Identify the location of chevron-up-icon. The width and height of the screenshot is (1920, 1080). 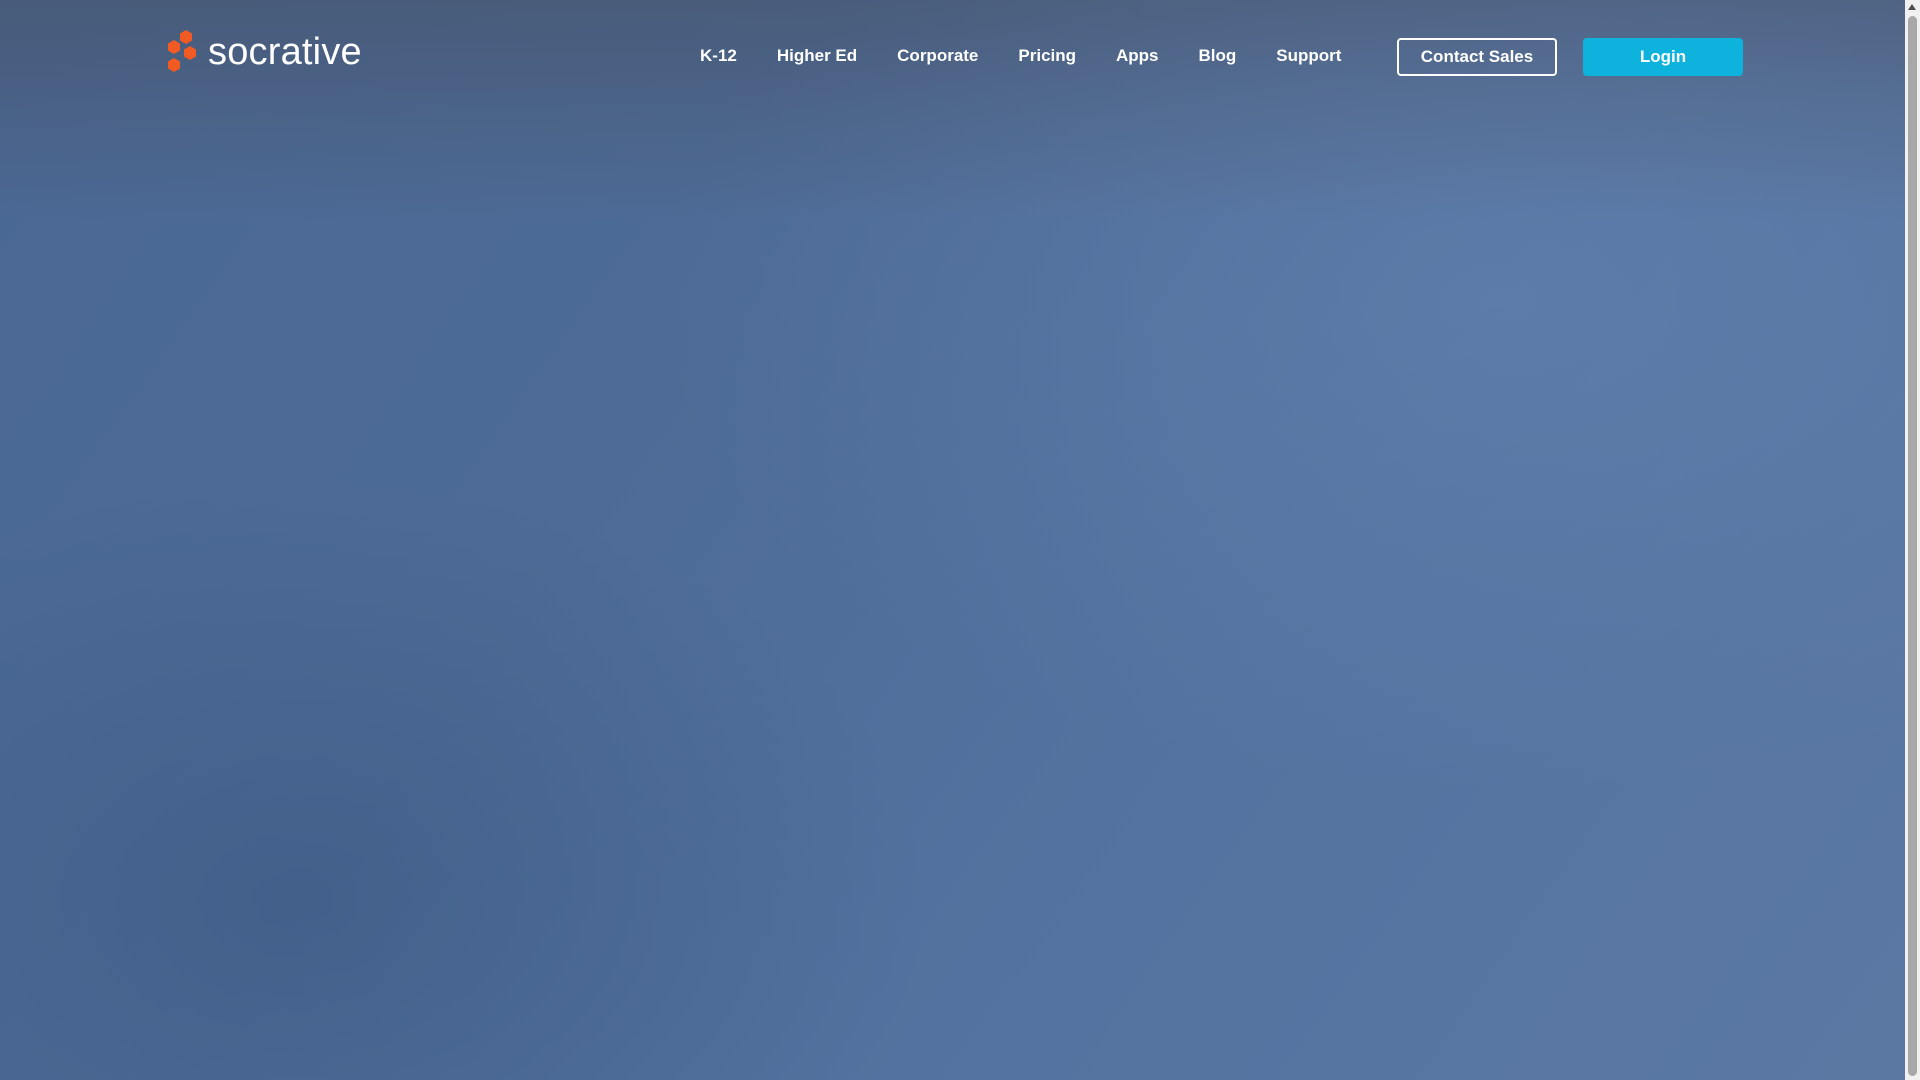
(1912, 7).